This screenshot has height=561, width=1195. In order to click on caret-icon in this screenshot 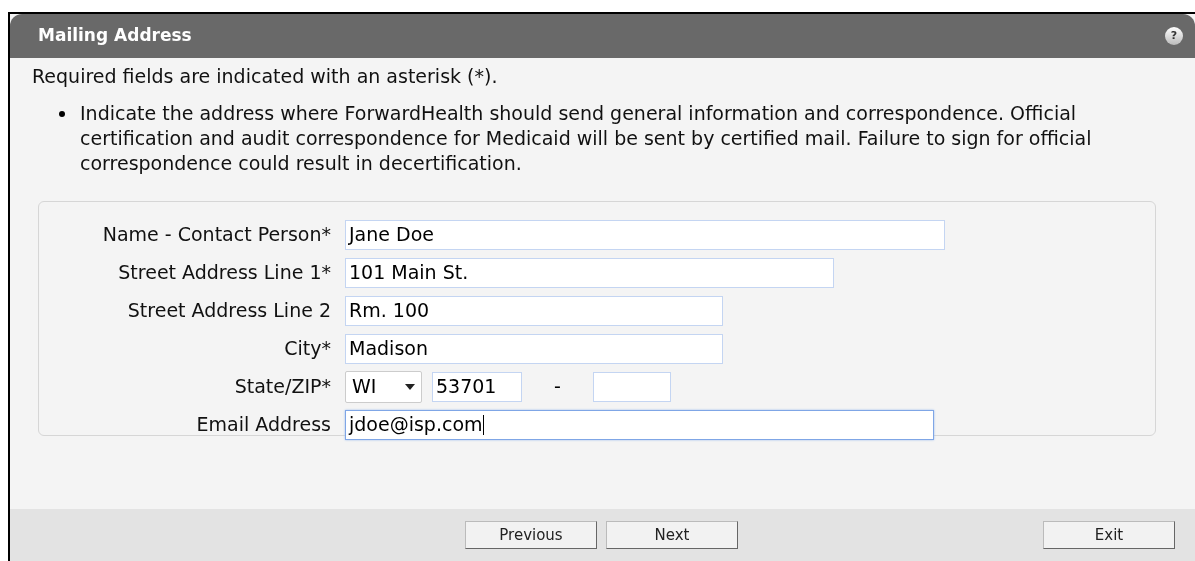, I will do `click(410, 386)`.